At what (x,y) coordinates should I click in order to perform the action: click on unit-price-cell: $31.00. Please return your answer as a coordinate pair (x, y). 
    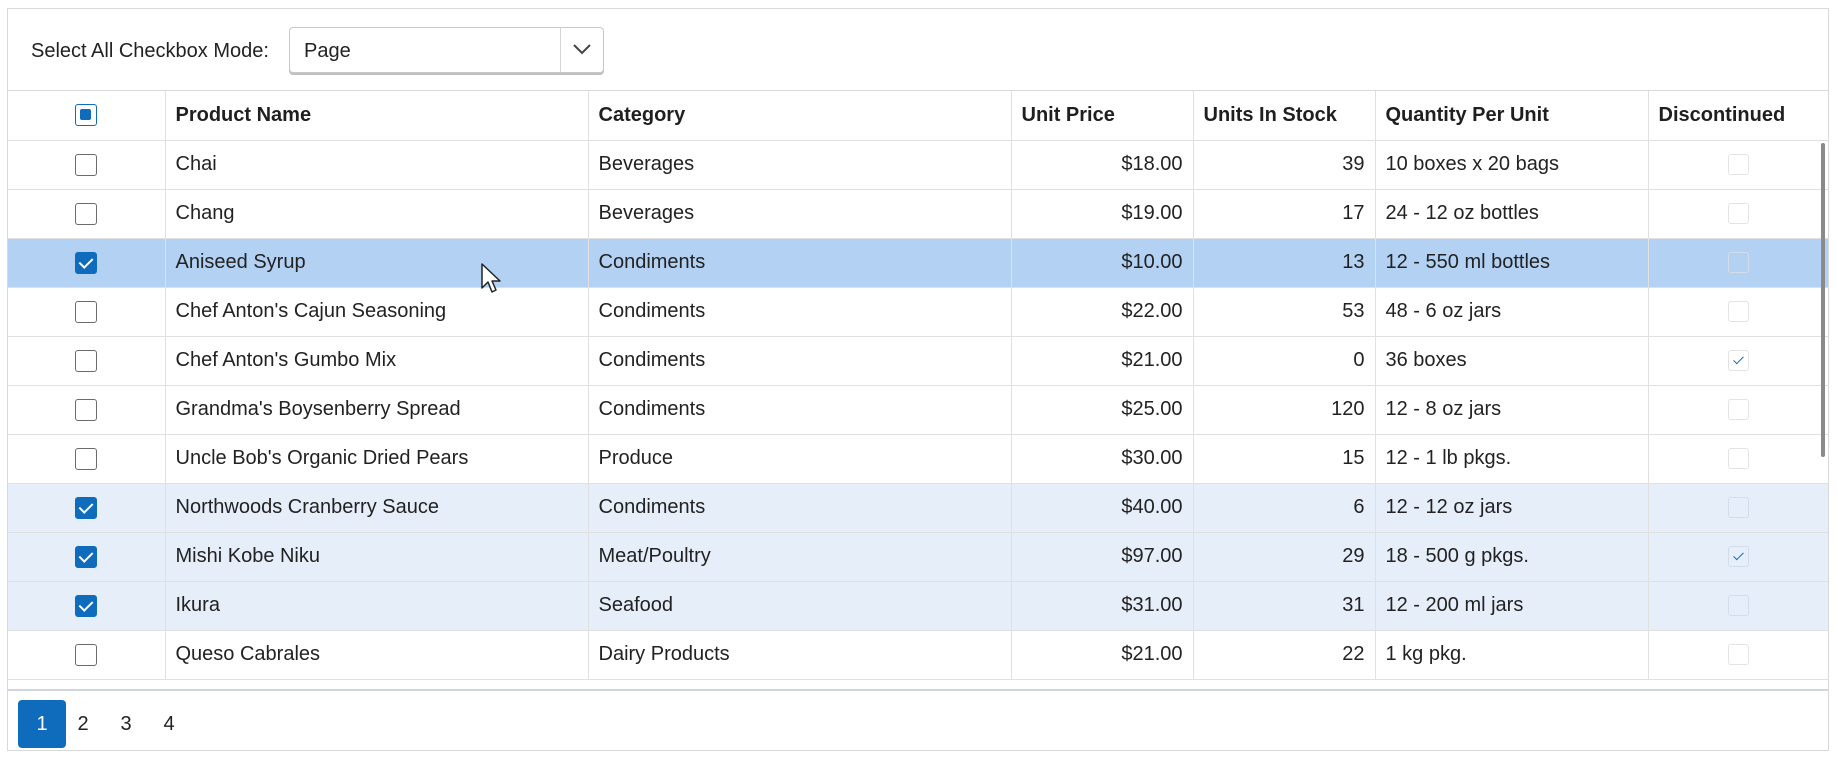
    Looking at the image, I should click on (1102, 606).